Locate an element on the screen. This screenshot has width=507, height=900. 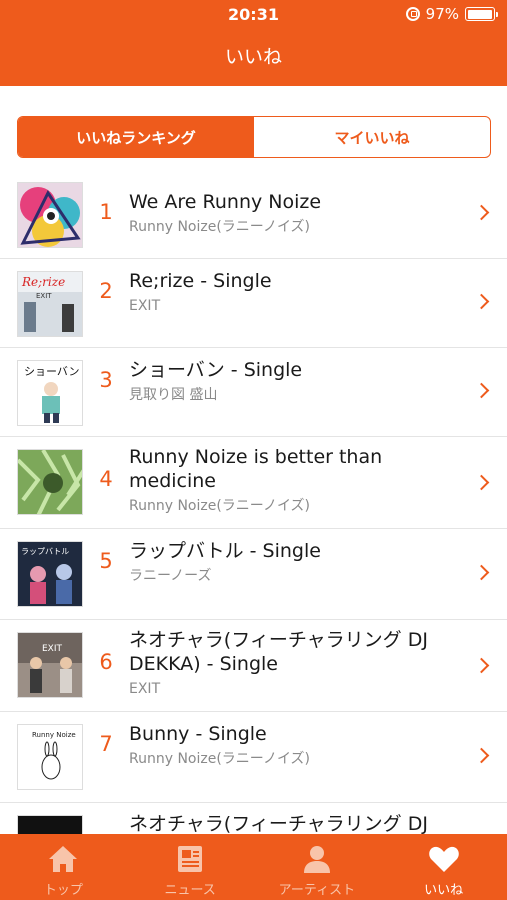
track-info: ネオチャラ(フィーチャラリング DJ is located at coordinates (294, 823).